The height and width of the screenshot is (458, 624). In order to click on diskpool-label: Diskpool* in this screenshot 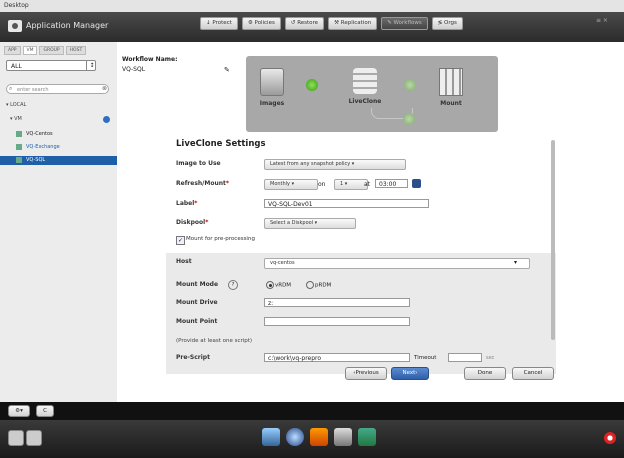, I will do `click(192, 222)`.